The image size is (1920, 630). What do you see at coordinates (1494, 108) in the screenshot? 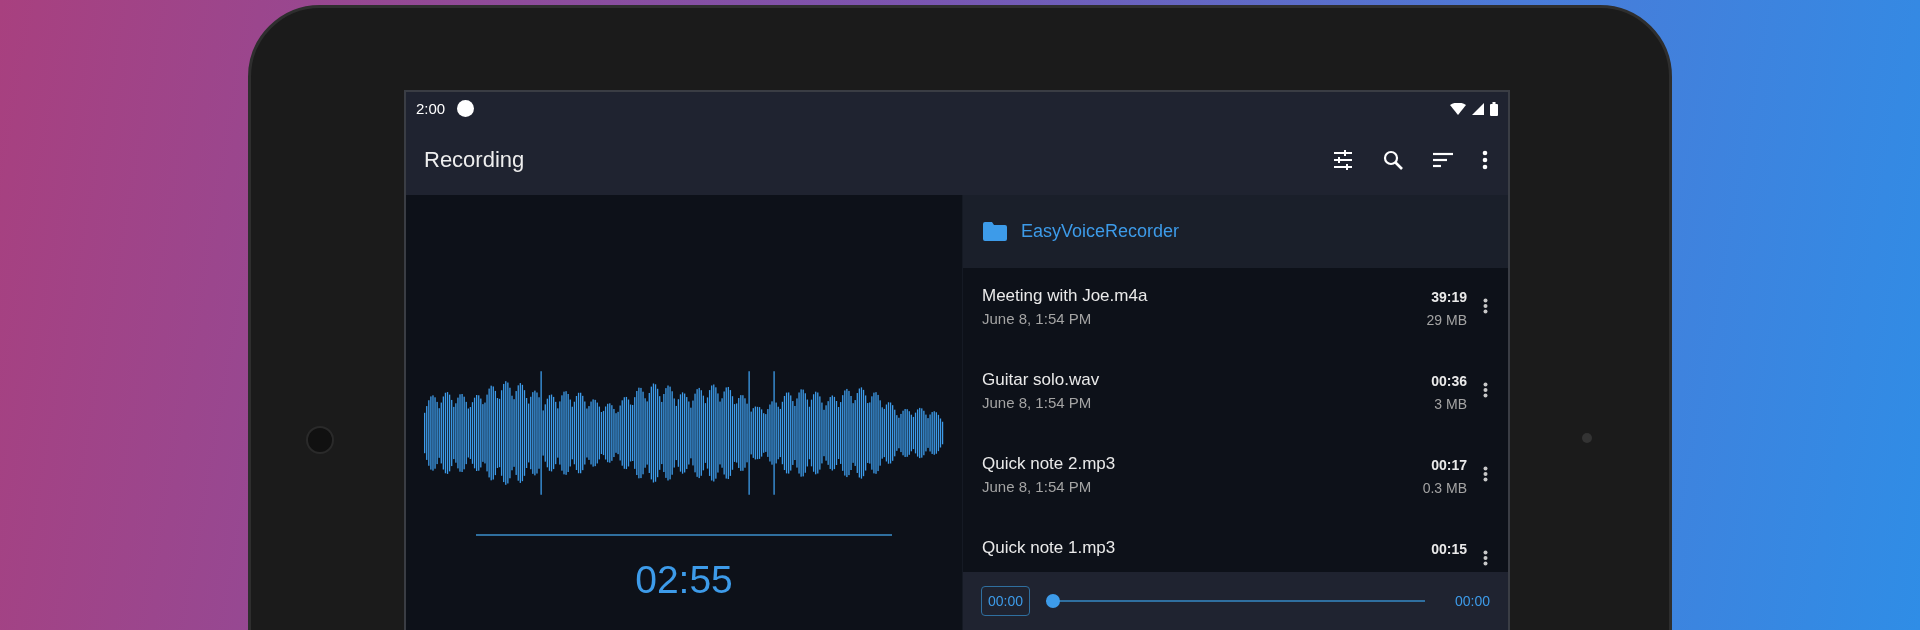
I see `battery-icon` at bounding box center [1494, 108].